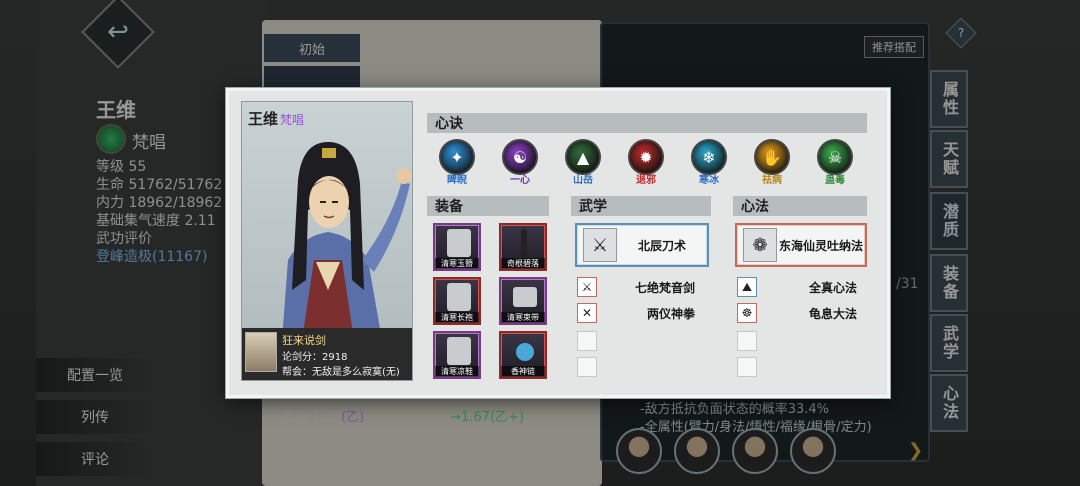  I want to click on equipment-slot-hairpin: 清寒玉簪, so click(457, 247).